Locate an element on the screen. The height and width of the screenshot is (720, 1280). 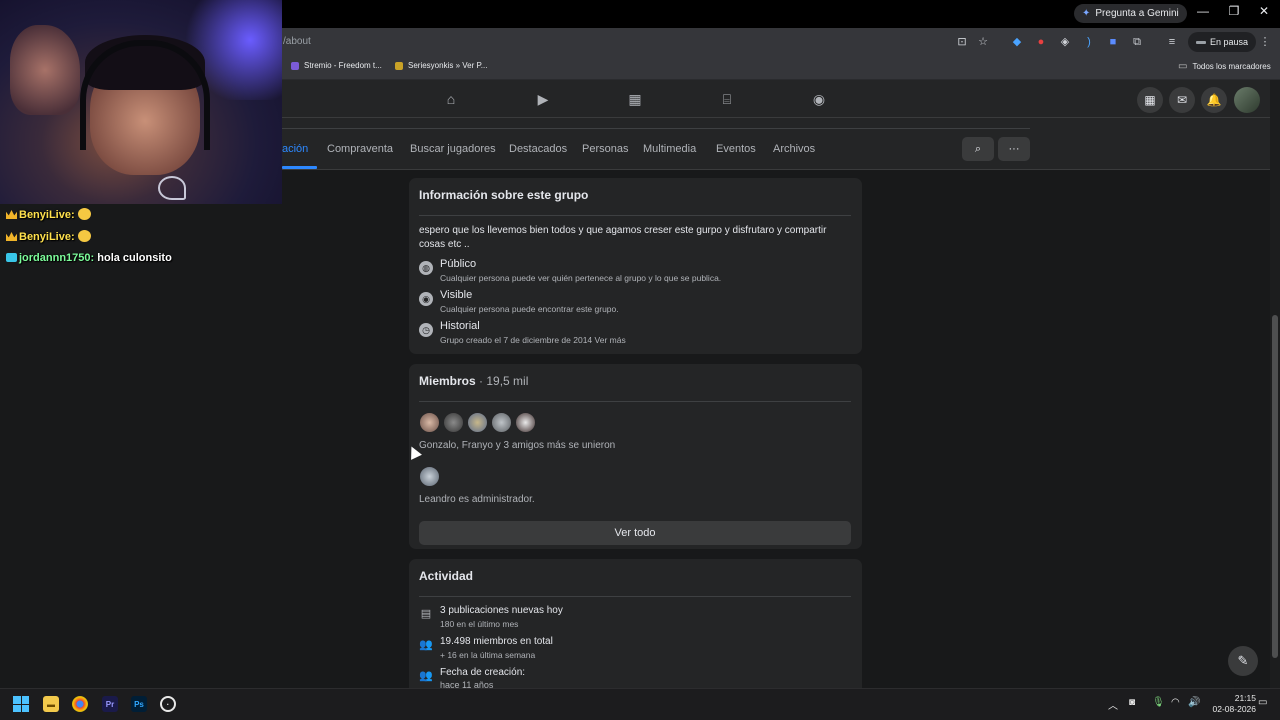
video-icon: ▶ is located at coordinates (543, 99).